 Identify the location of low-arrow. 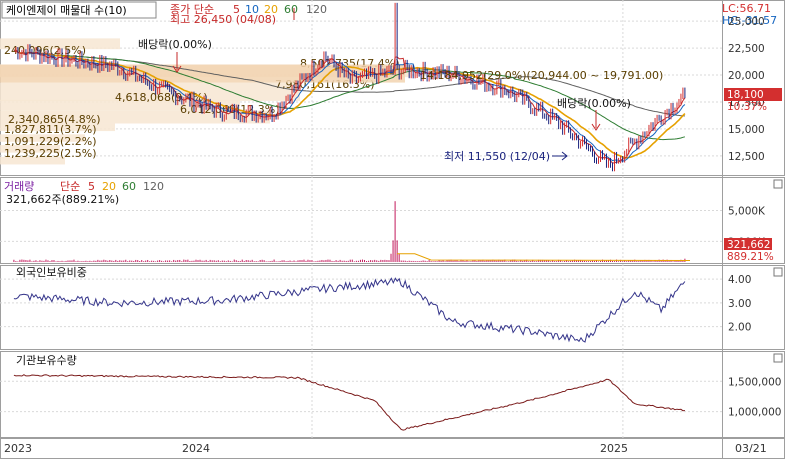
(560, 156).